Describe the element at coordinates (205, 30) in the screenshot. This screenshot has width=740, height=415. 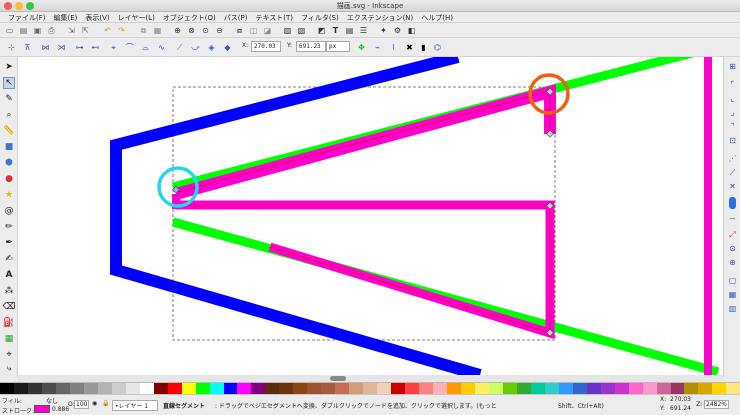
I see `zoom-page-icon: ⊙` at that location.